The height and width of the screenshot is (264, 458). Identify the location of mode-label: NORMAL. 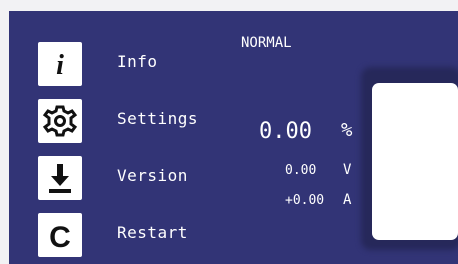
(266, 43).